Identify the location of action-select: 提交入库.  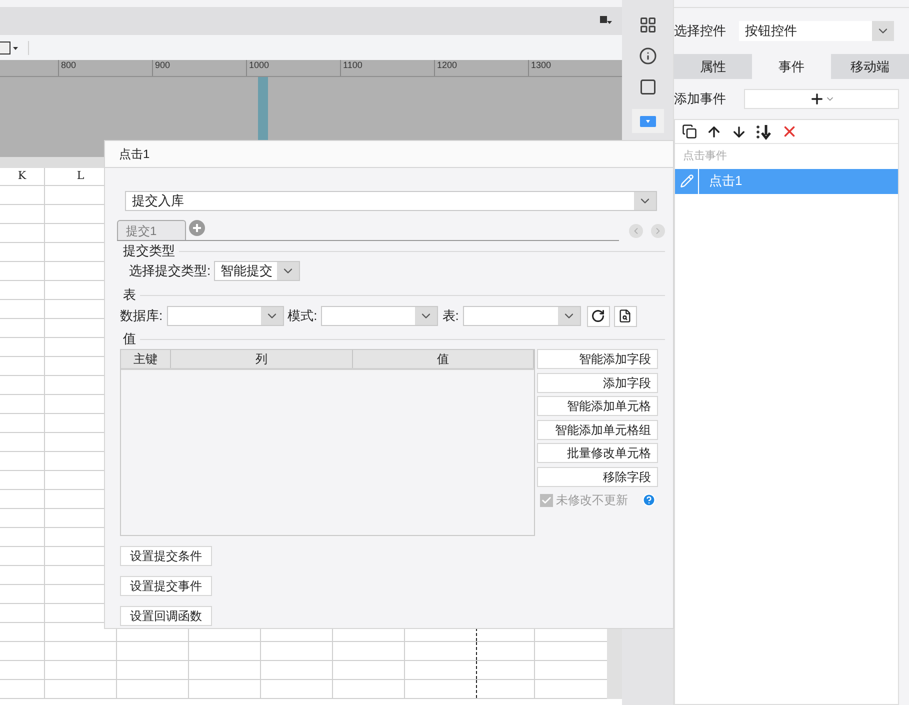
(391, 201).